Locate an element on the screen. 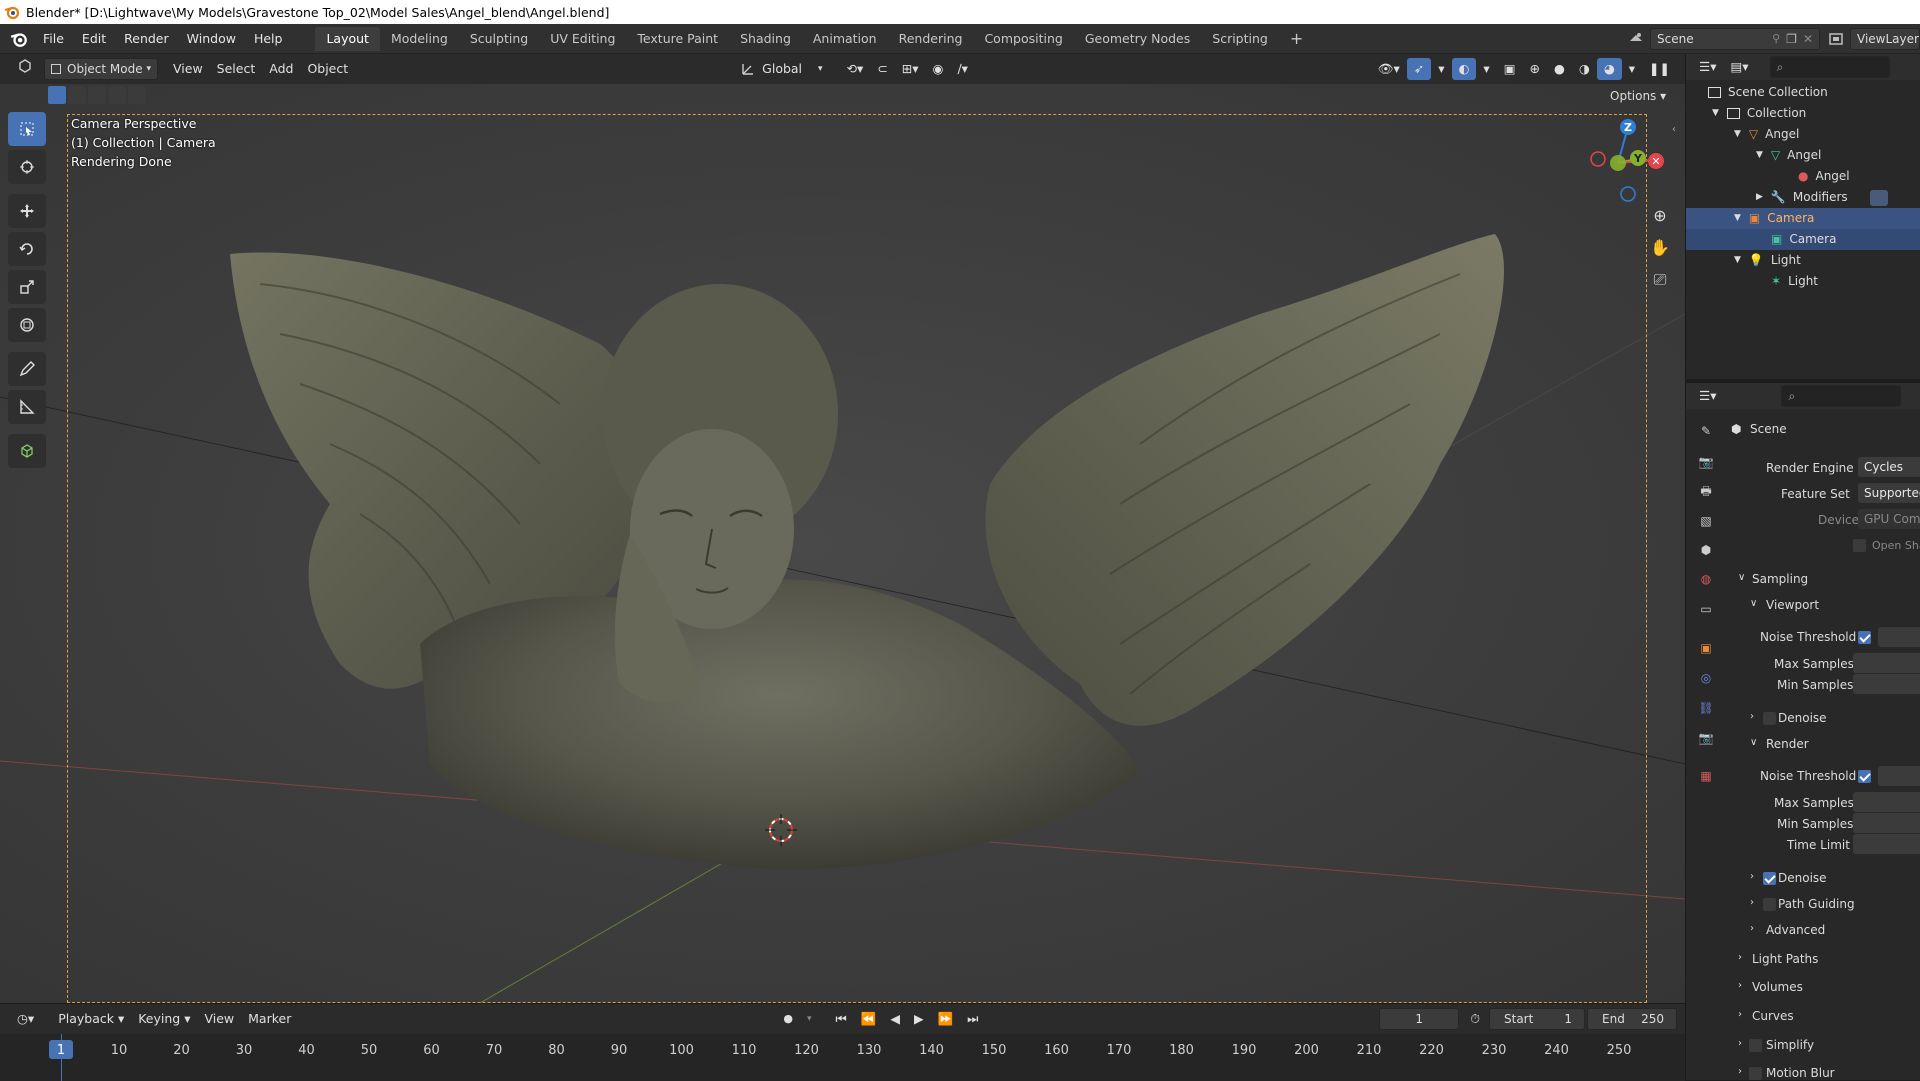  path-guiding-checkbox is located at coordinates (1769, 904).